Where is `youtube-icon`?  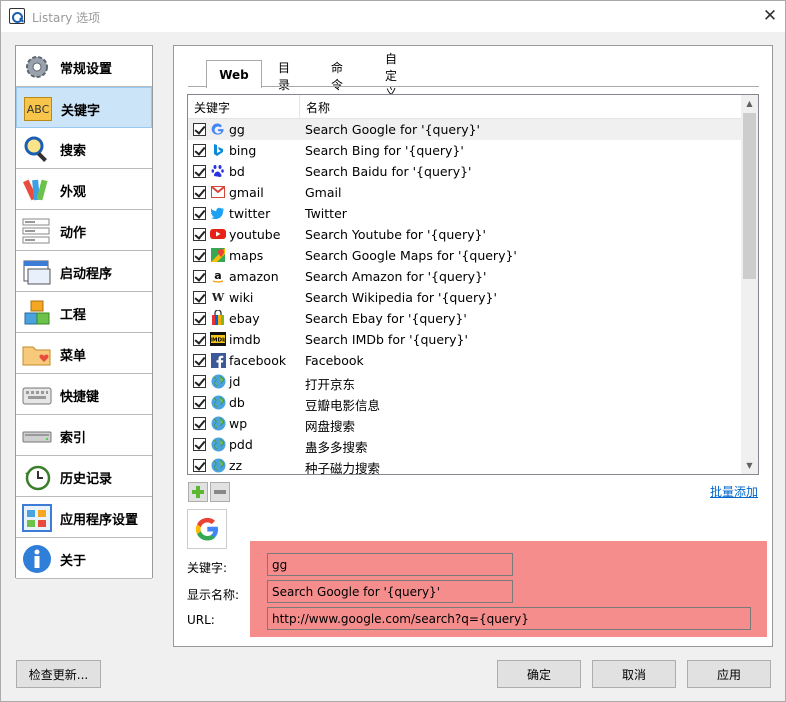 youtube-icon is located at coordinates (218, 234).